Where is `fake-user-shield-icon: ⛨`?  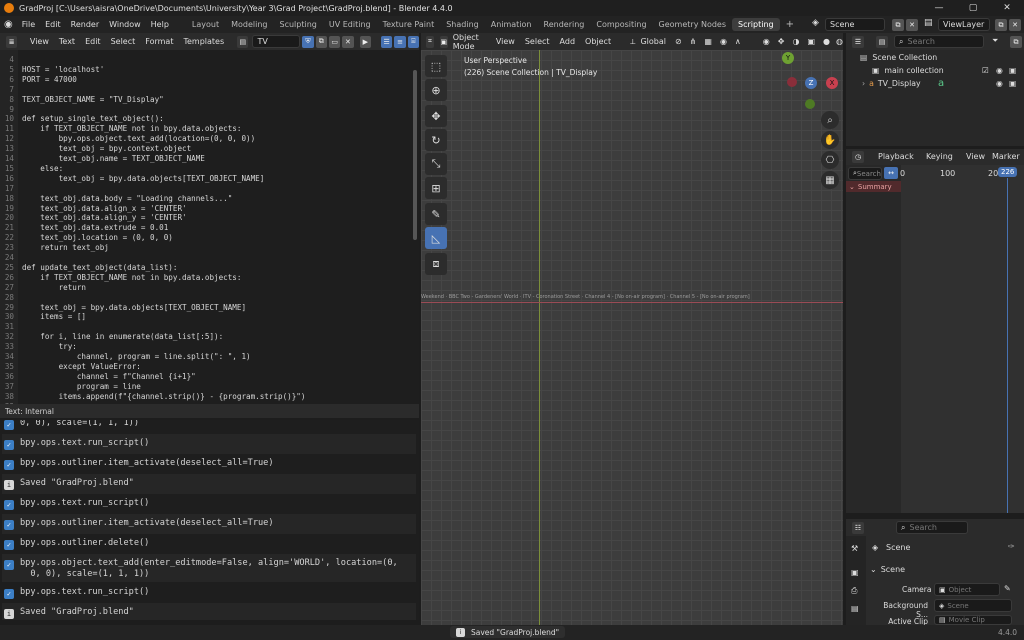
fake-user-shield-icon: ⛨ is located at coordinates (308, 41).